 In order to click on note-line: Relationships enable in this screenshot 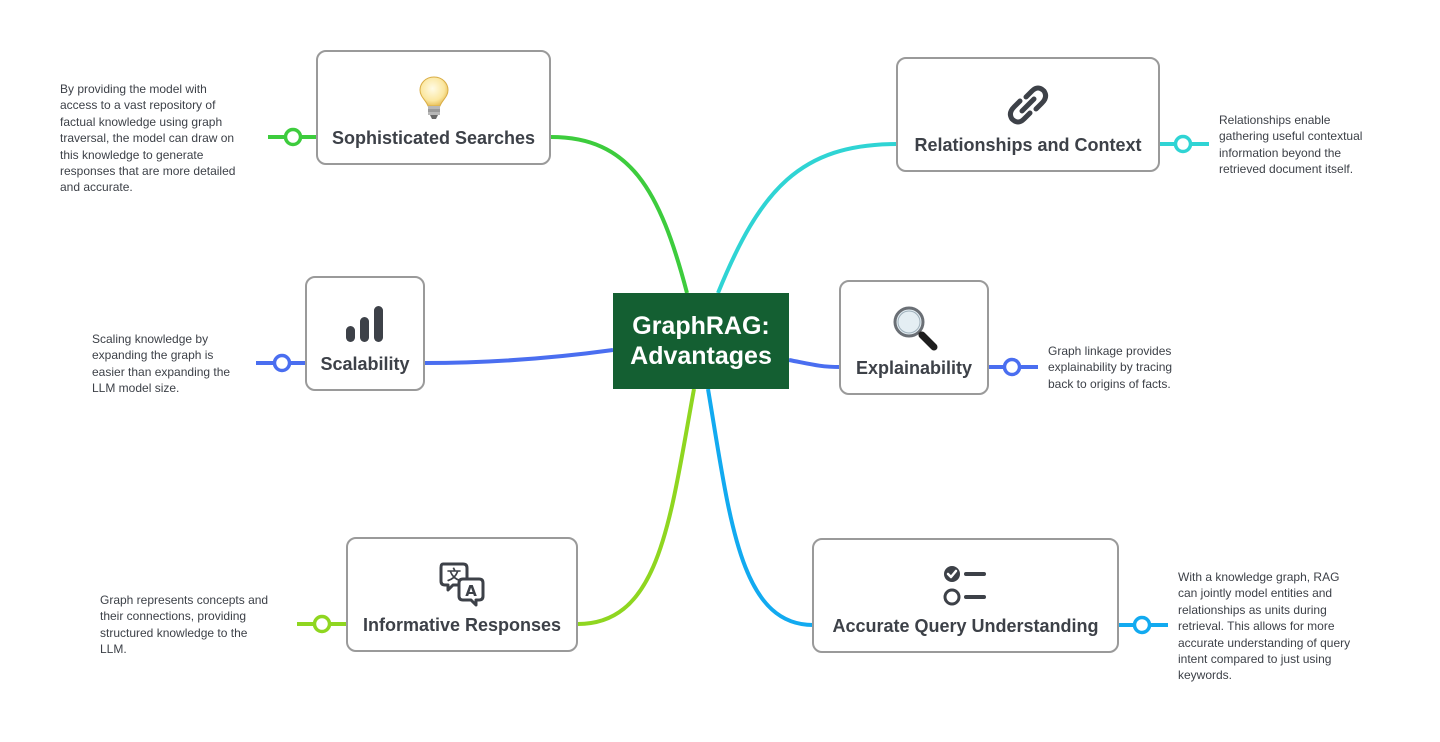, I will do `click(1275, 120)`.